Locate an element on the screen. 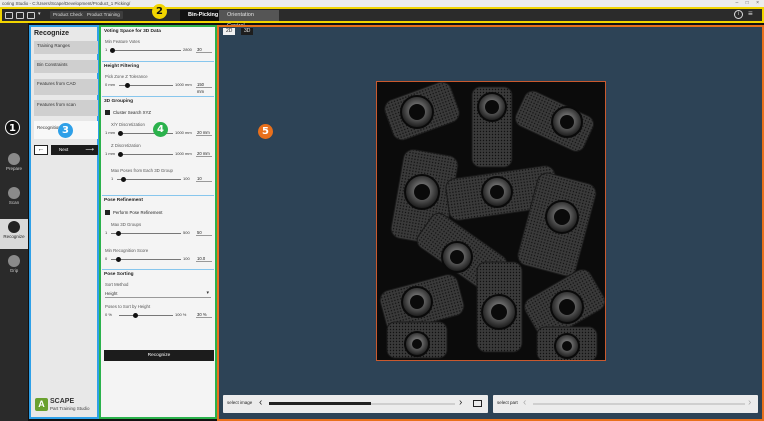 The width and height of the screenshot is (764, 421). z-discretization-slider-value-field: 20 mm is located at coordinates (204, 153).